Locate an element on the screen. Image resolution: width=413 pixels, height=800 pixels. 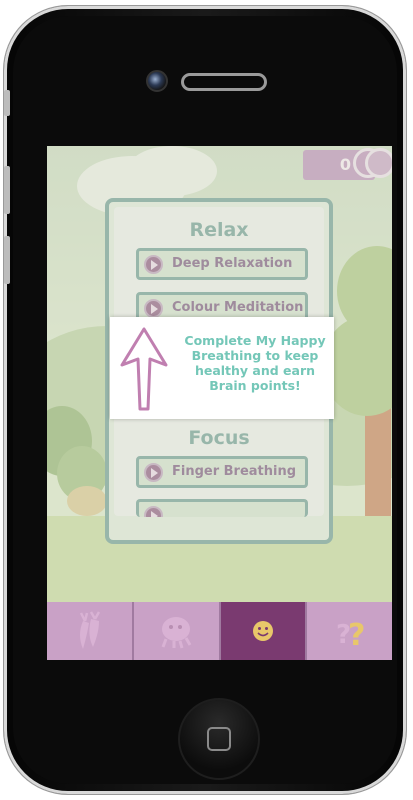
tooltip-line: healthy and earn is located at coordinates (255, 370).